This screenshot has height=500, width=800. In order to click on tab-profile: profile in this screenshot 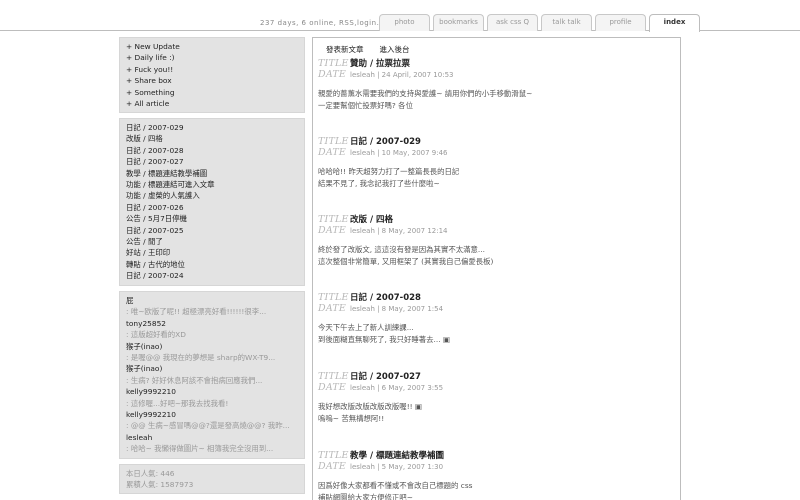, I will do `click(620, 22)`.